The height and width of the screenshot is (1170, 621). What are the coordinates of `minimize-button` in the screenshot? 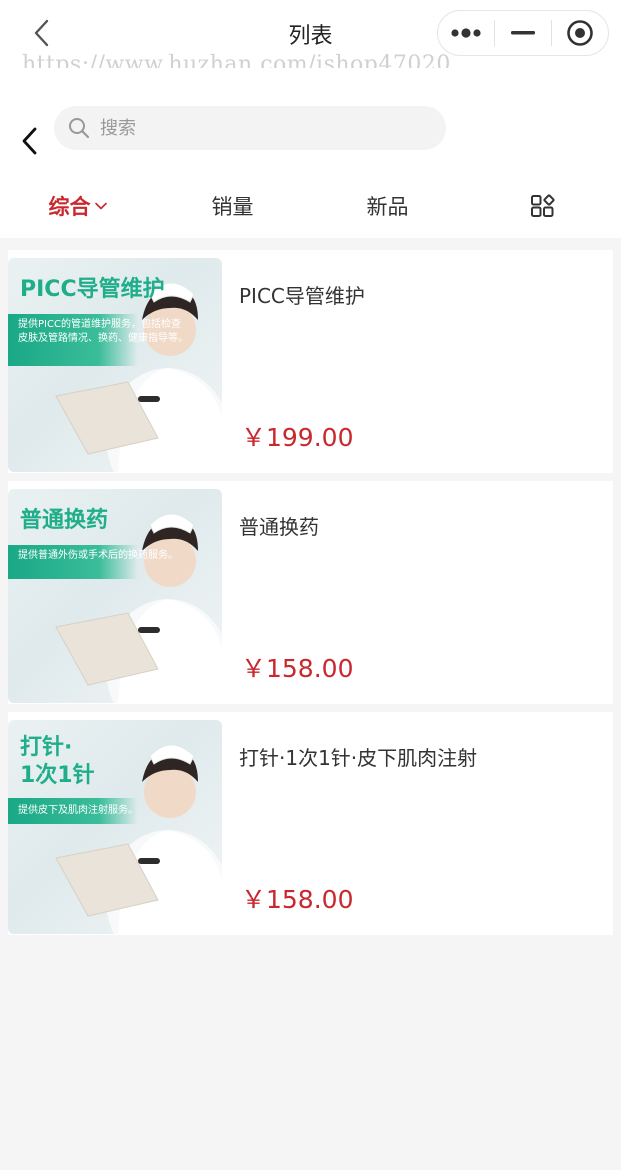 It's located at (523, 33).